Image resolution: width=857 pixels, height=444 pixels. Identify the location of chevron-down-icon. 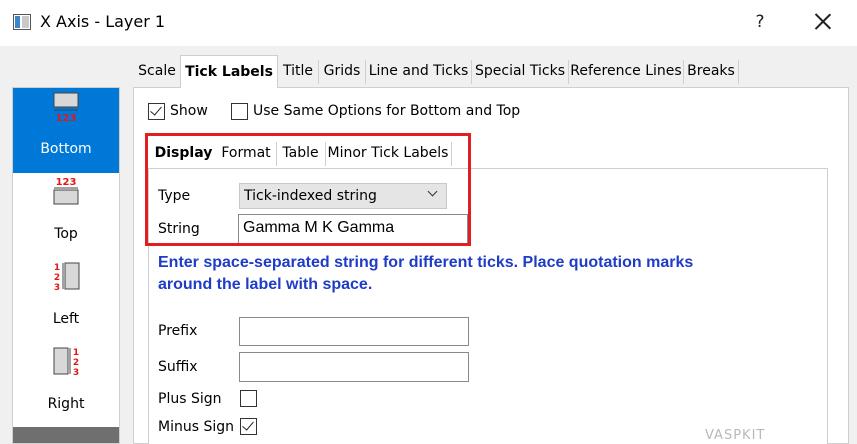
(432, 191).